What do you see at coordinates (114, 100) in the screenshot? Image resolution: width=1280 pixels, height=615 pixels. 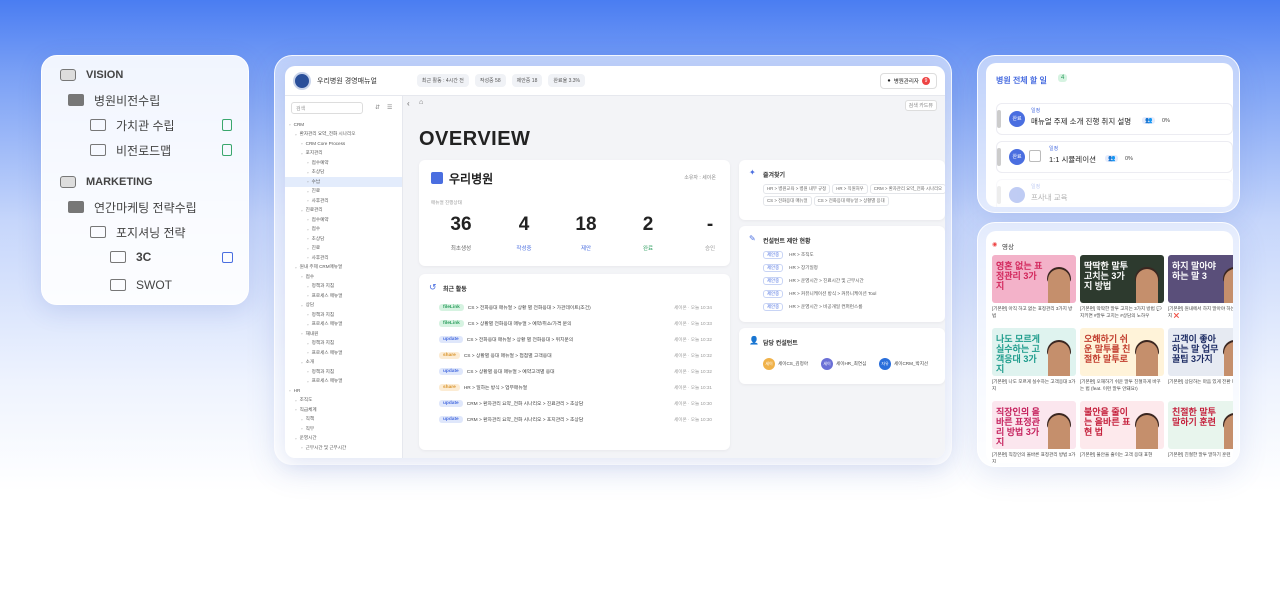 I see `tree-item-hospital-vision: 병원비전수립` at bounding box center [114, 100].